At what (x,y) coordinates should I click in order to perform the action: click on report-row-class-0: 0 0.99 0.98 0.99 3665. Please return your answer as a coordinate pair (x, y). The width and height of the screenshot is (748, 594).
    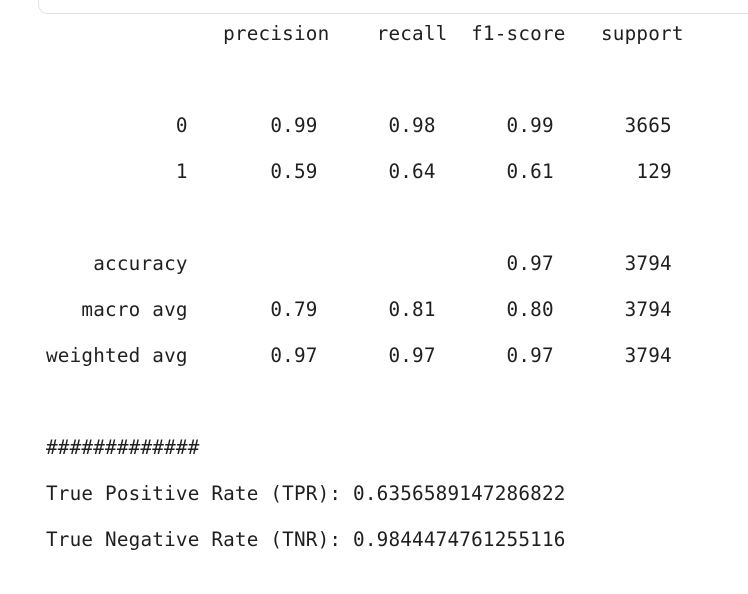
    Looking at the image, I should click on (359, 125).